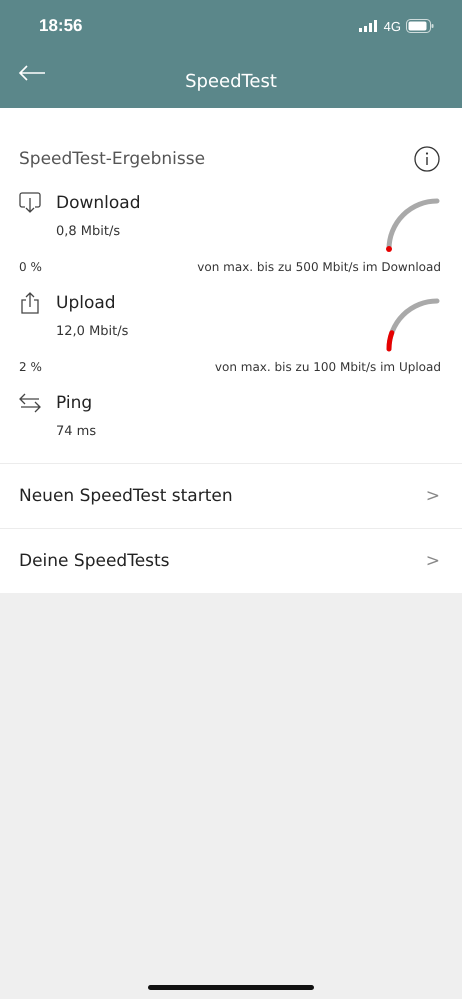  Describe the element at coordinates (30, 267) in the screenshot. I see `percent-value: 0 %` at that location.